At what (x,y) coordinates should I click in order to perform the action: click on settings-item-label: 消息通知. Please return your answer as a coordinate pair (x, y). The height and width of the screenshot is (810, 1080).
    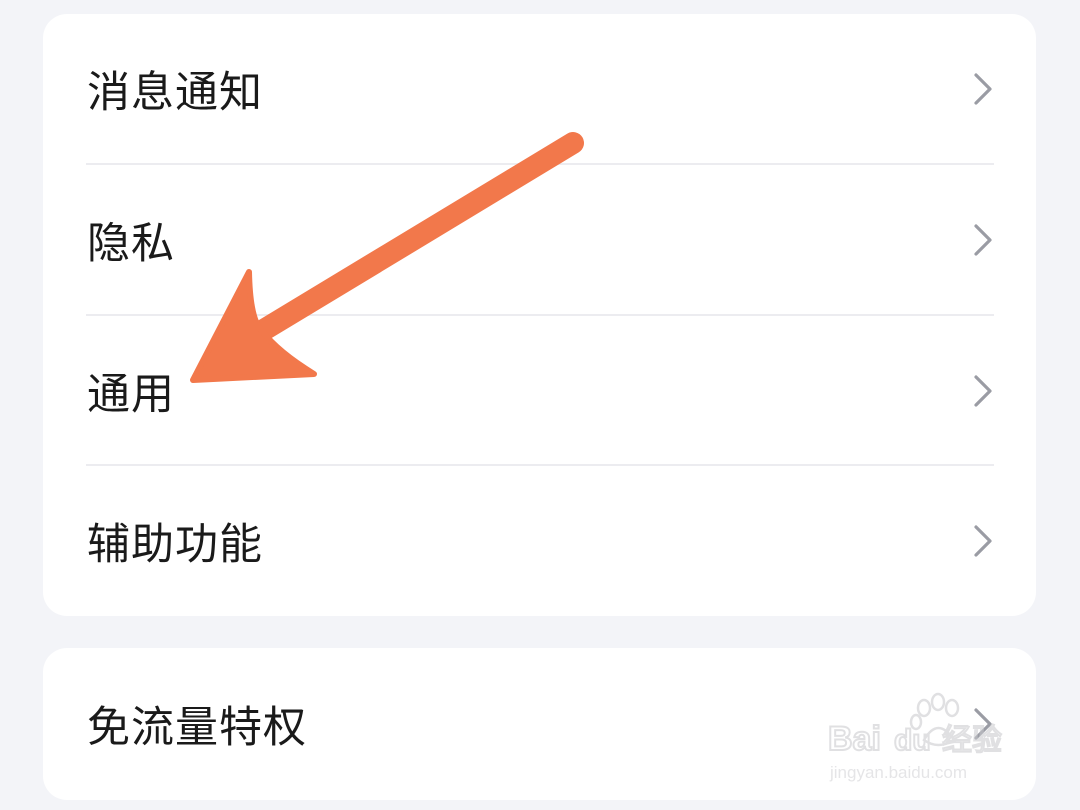
    Looking at the image, I should click on (175, 93).